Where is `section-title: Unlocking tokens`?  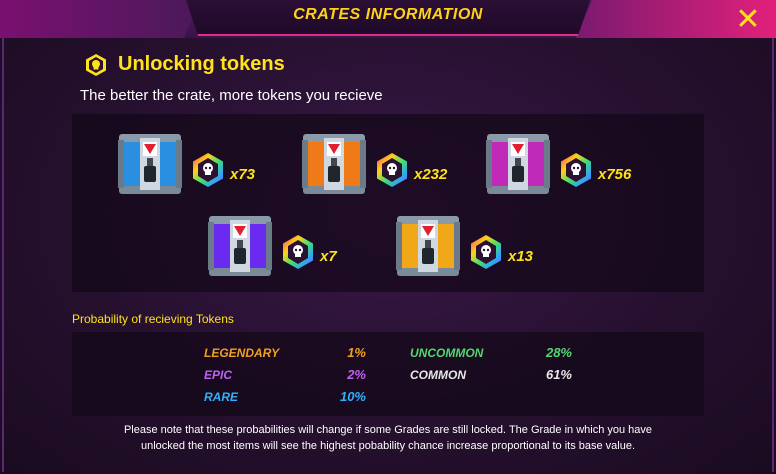 section-title: Unlocking tokens is located at coordinates (201, 64).